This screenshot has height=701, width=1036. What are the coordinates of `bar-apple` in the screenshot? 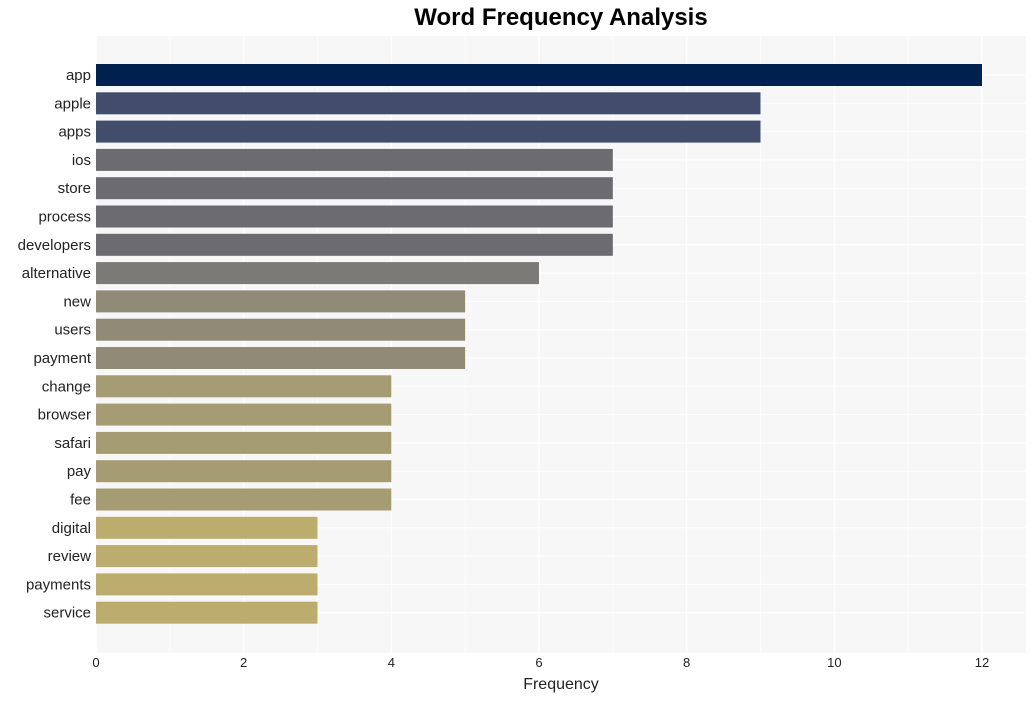 It's located at (428, 103).